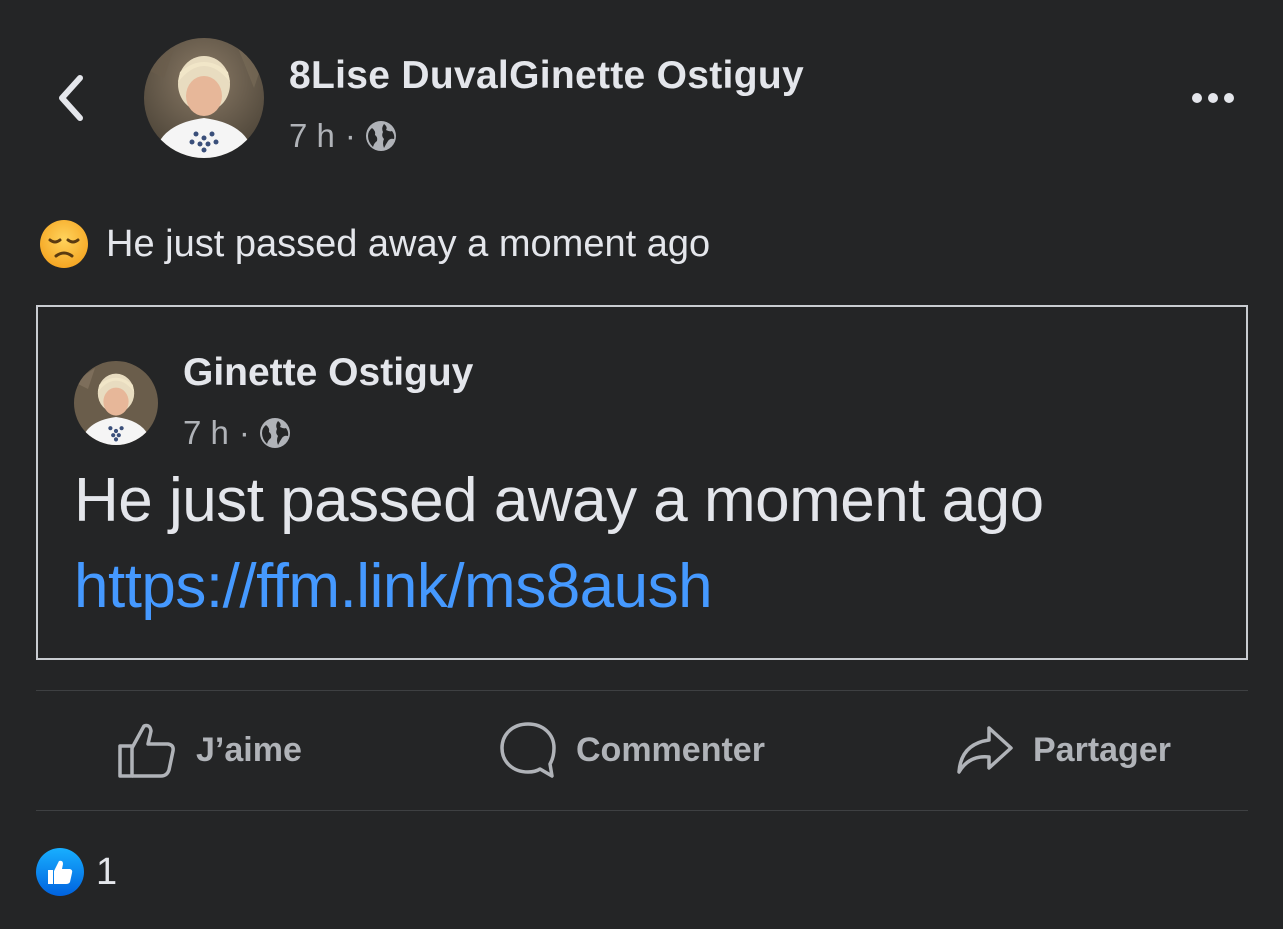  I want to click on reactions-summary: 1, so click(76, 872).